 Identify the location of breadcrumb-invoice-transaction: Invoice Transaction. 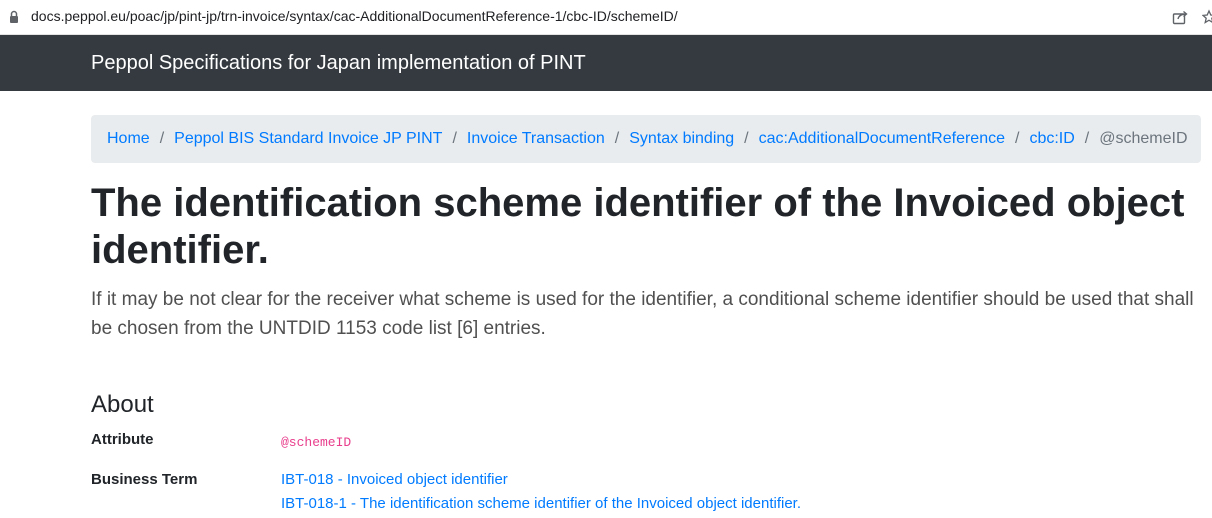
(536, 139).